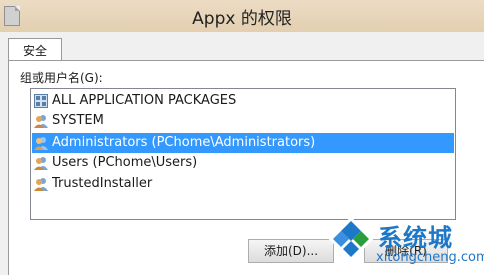 The image size is (484, 275). Describe the element at coordinates (61, 78) in the screenshot. I see `group-users-label: 组或用户名(G):` at that location.